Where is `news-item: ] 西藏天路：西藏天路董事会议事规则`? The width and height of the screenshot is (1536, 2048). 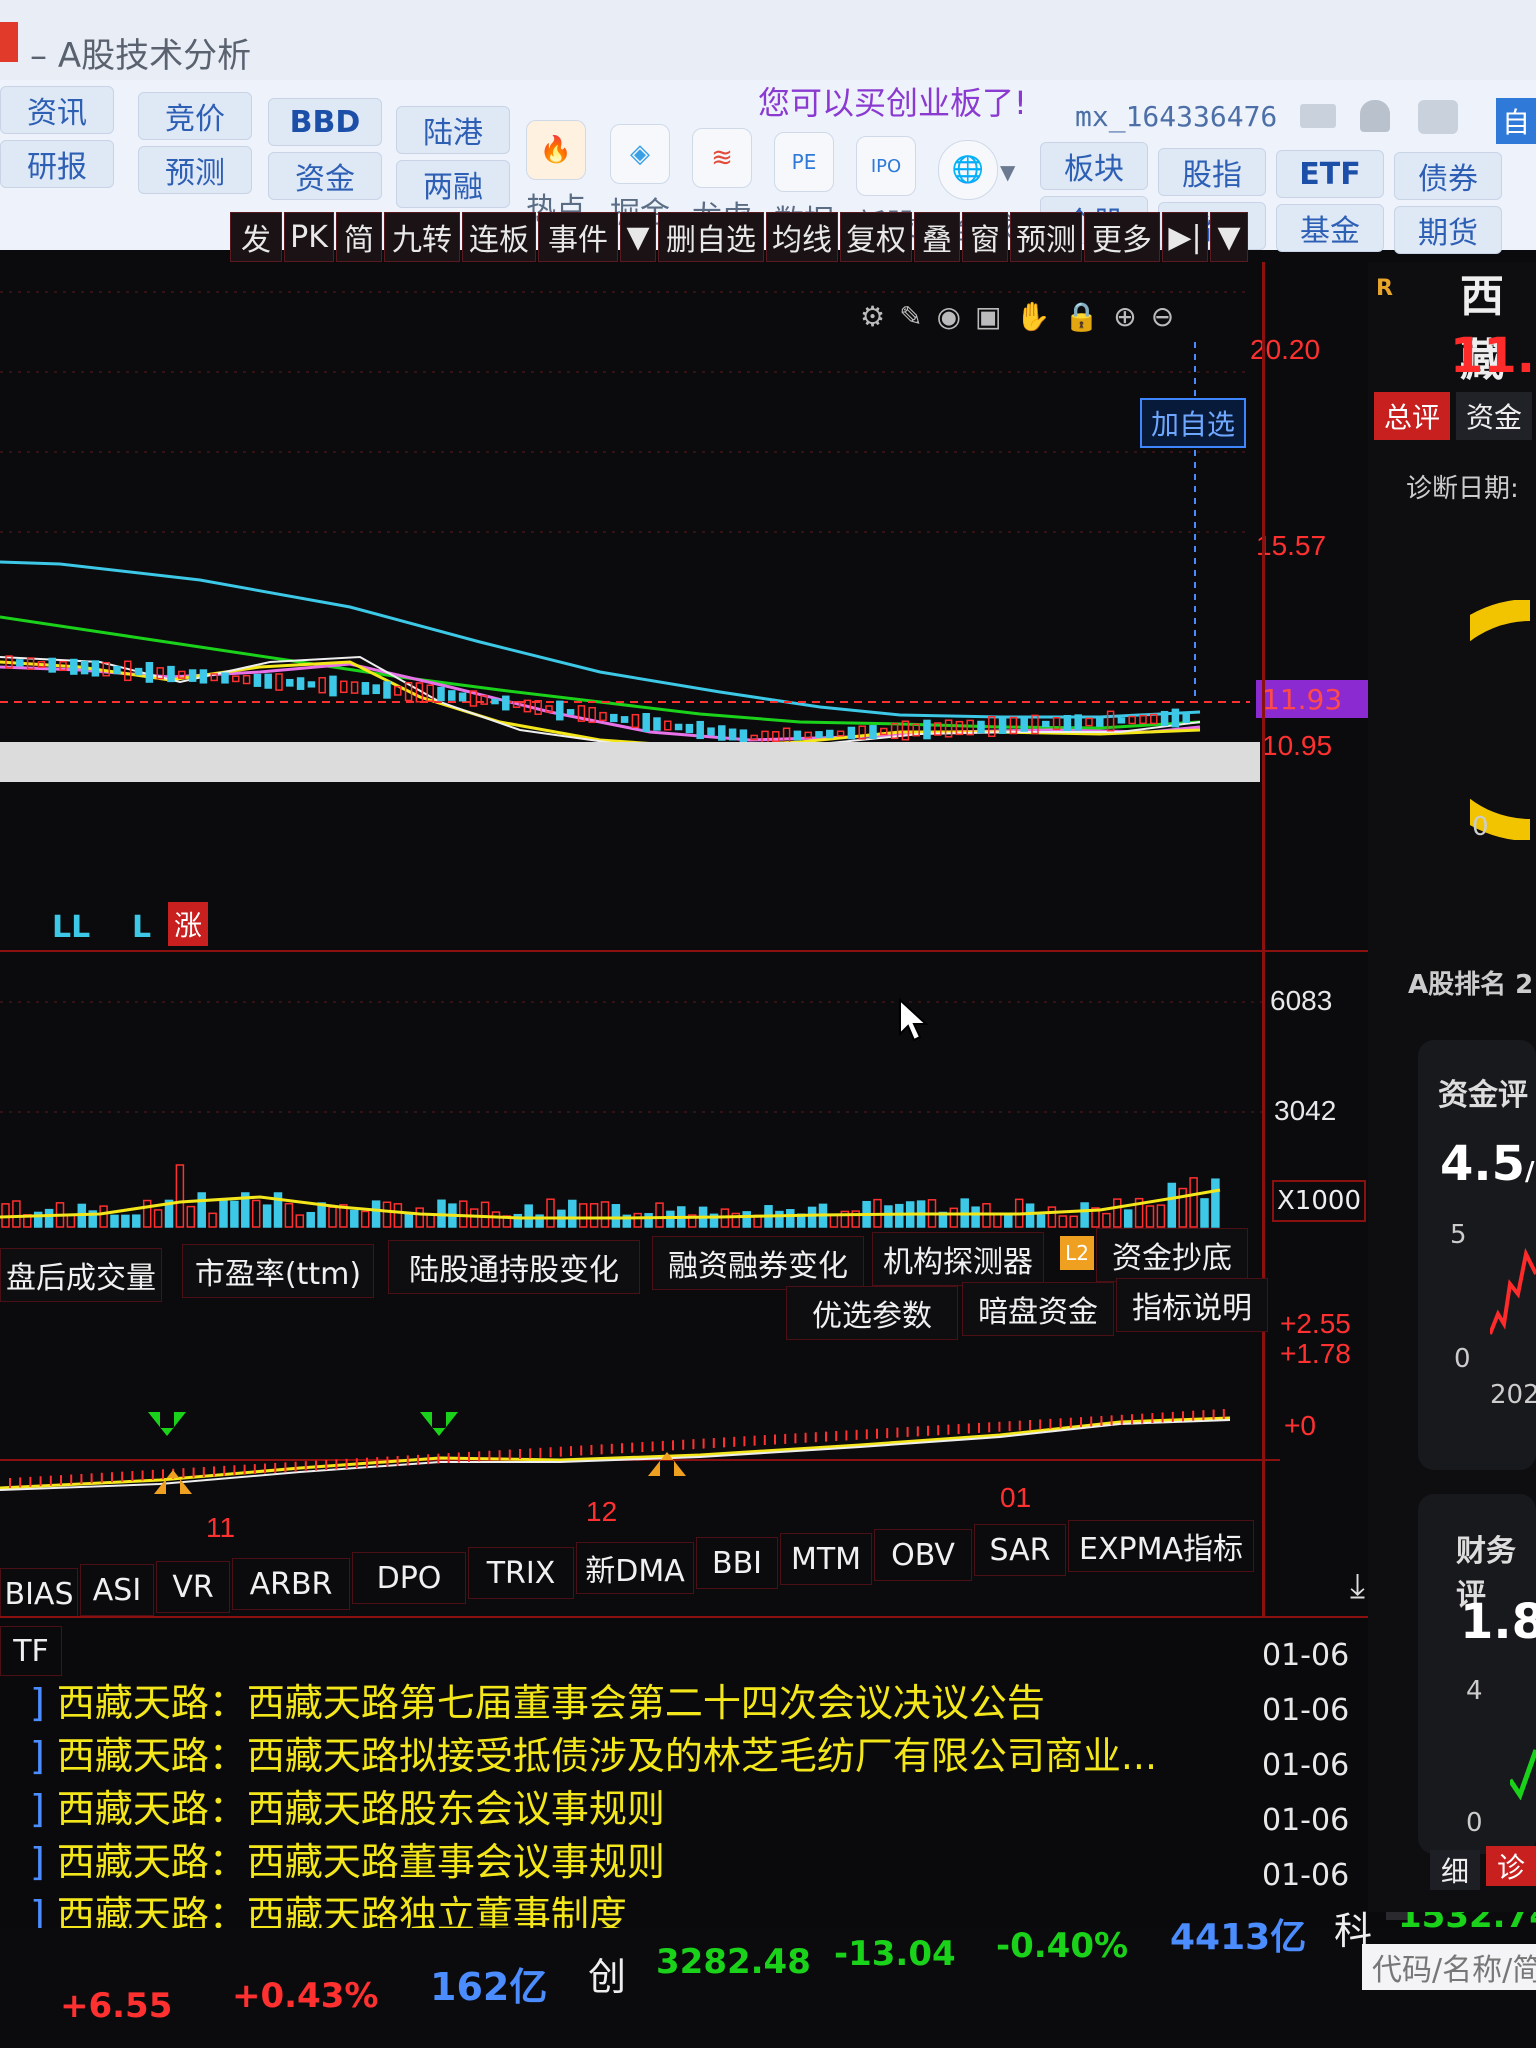
news-item: ] 西藏天路：西藏天路董事会议事规则 is located at coordinates (347, 1858).